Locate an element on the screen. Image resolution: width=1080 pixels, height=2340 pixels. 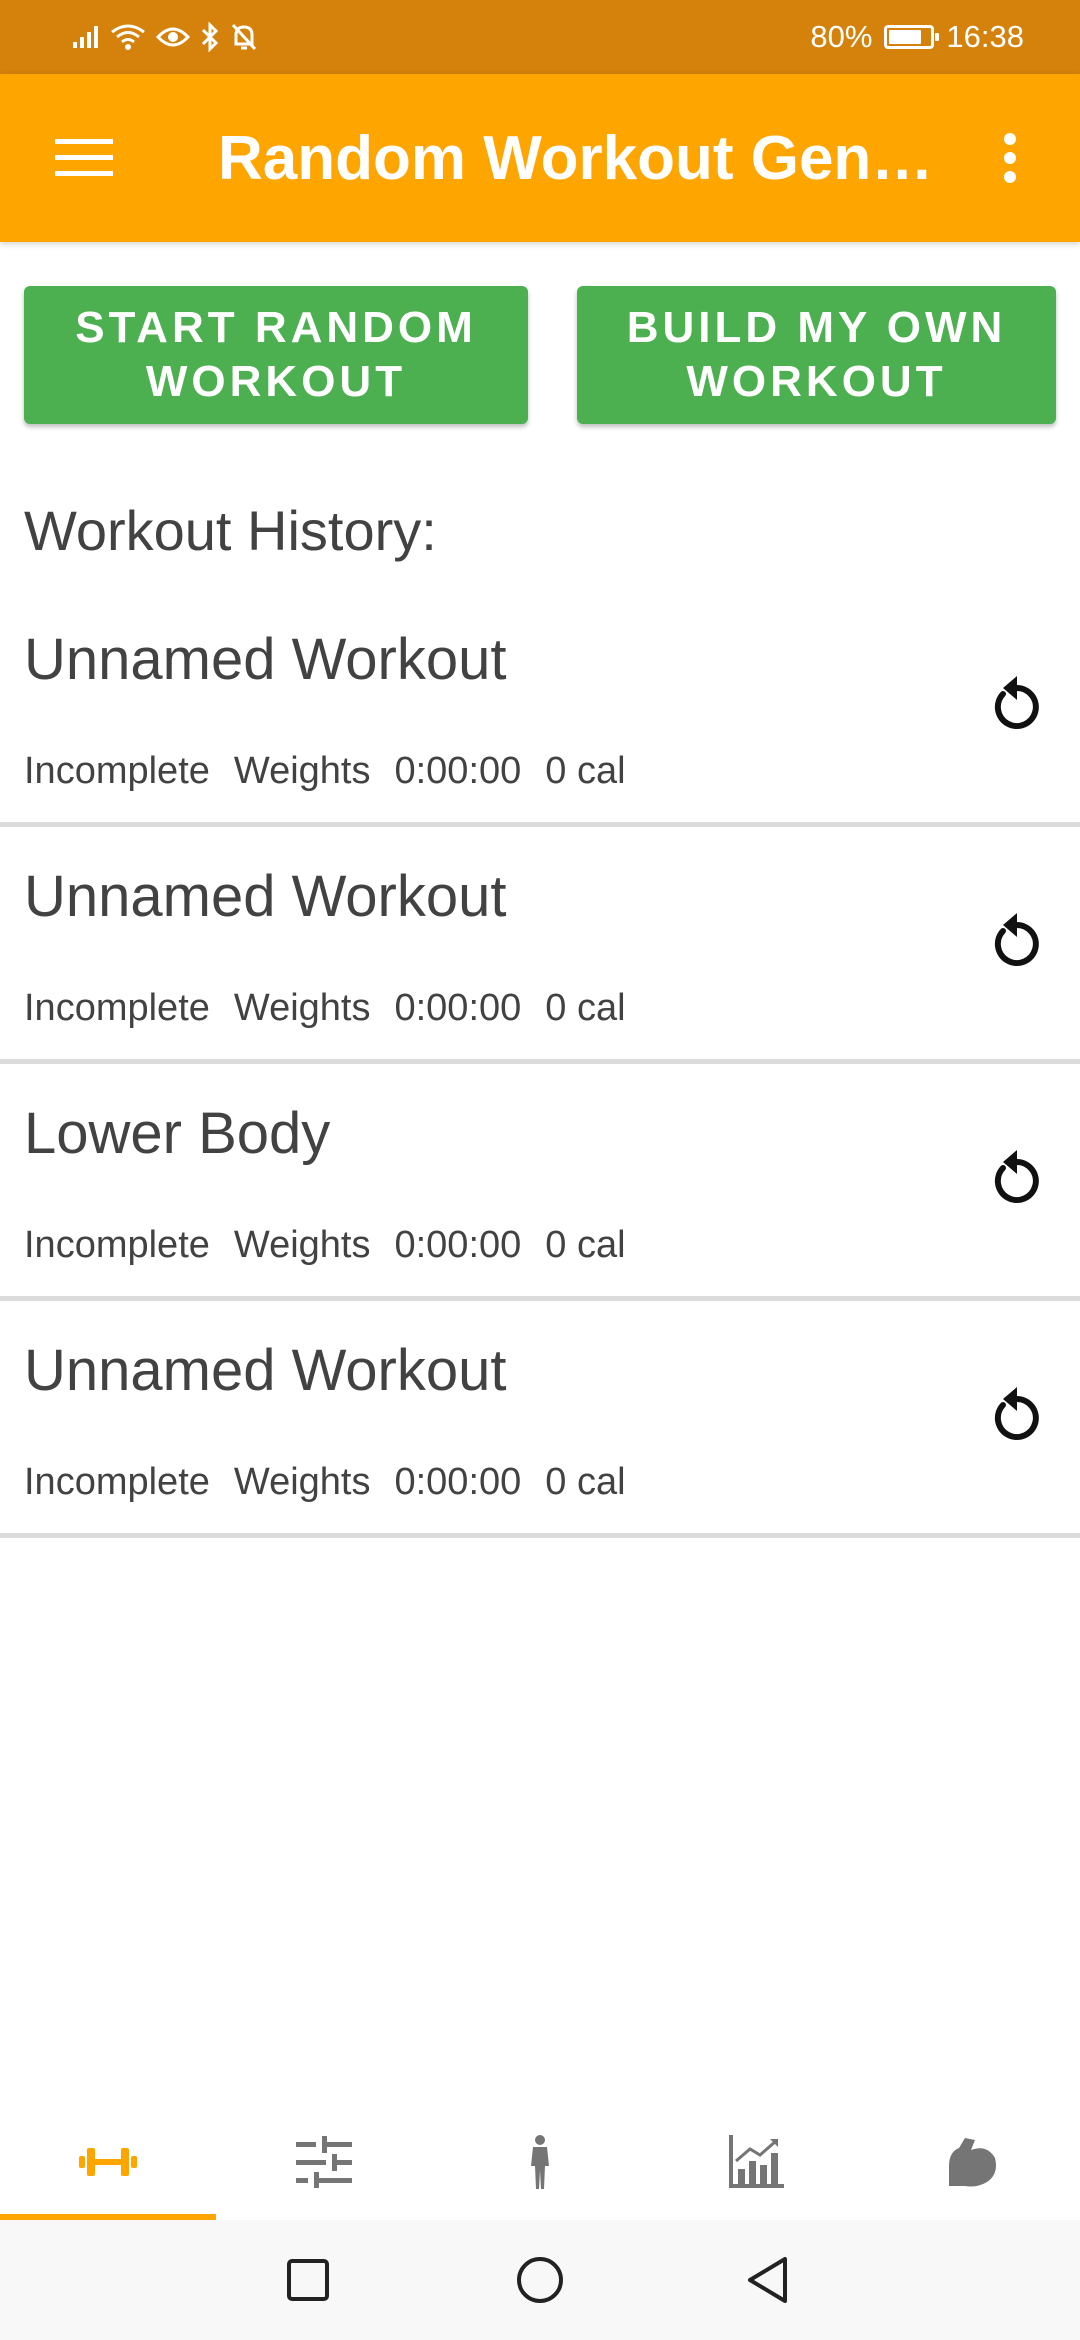
nav-item-body is located at coordinates (540, 2162).